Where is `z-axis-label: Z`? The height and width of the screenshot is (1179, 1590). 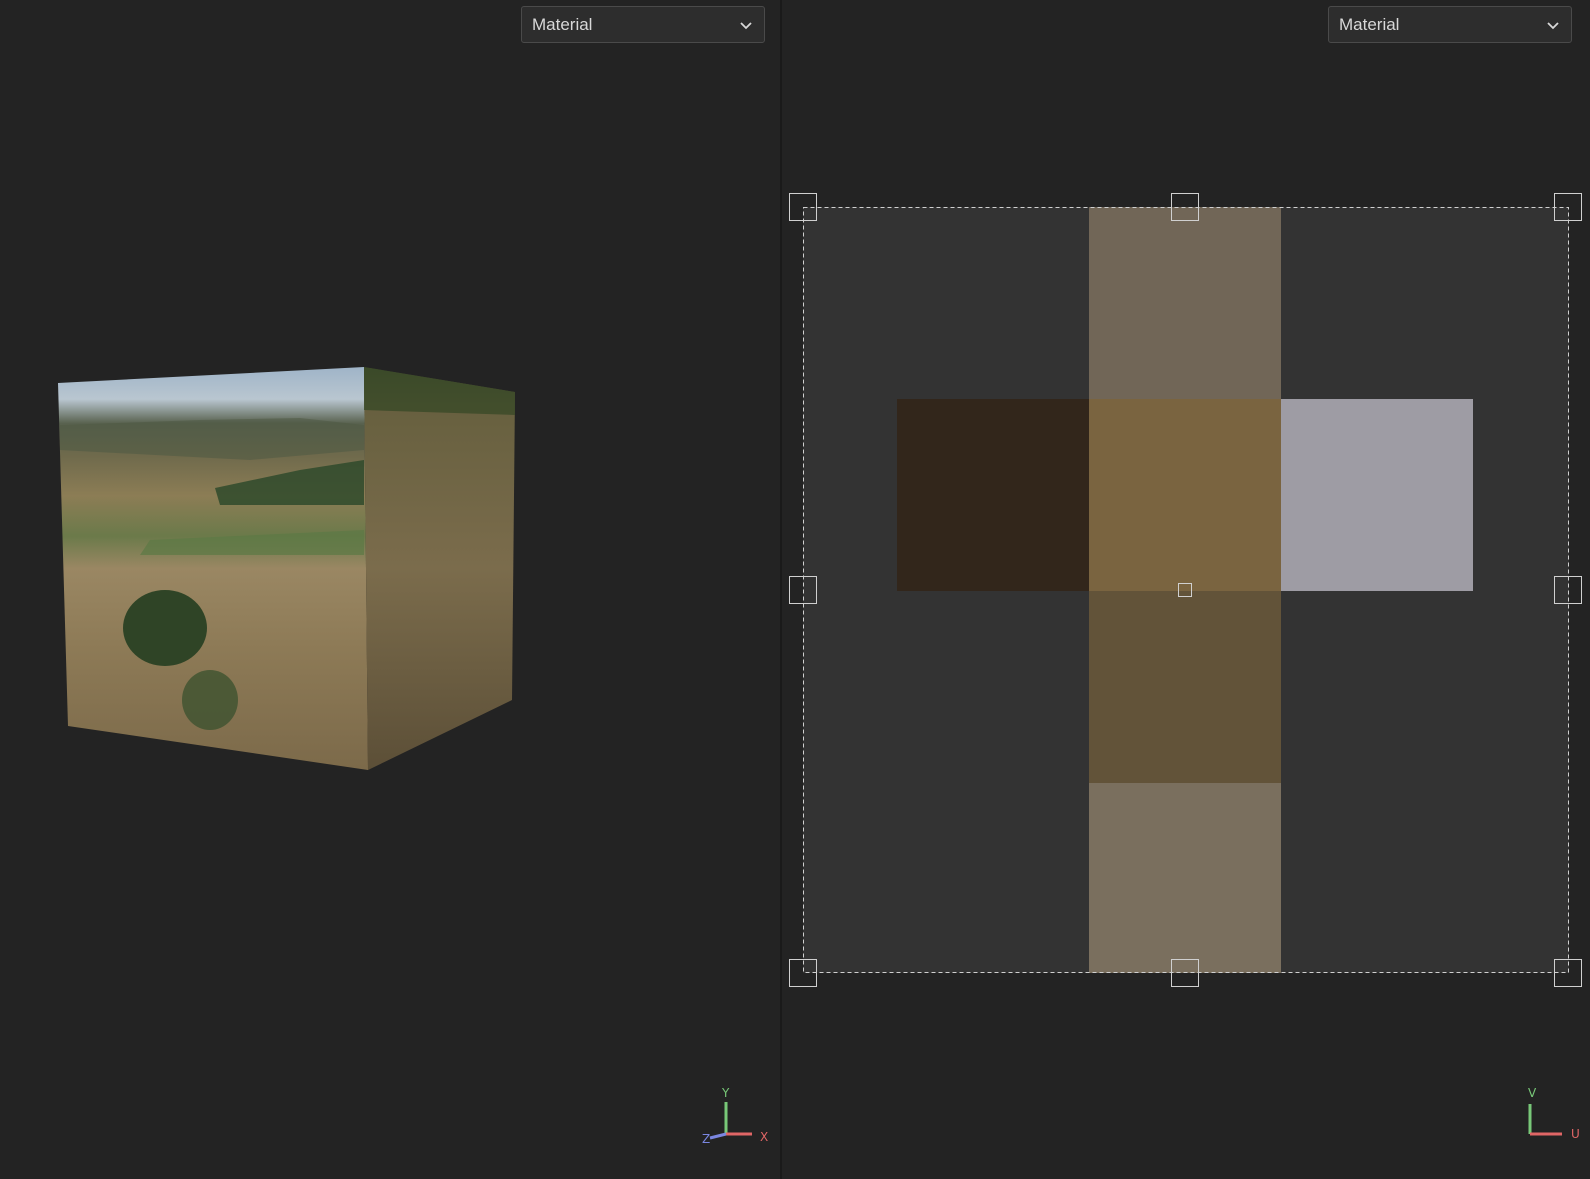 z-axis-label: Z is located at coordinates (706, 1139).